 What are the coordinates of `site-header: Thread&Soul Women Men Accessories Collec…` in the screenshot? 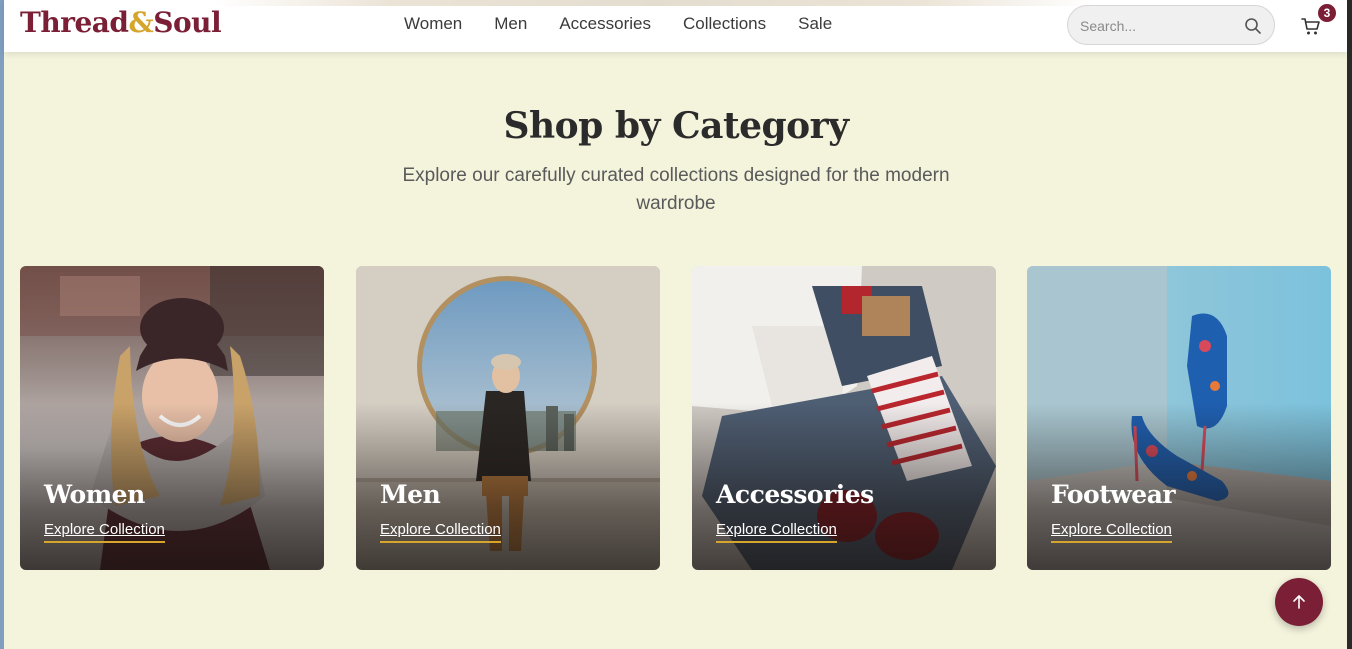 It's located at (675, 26).